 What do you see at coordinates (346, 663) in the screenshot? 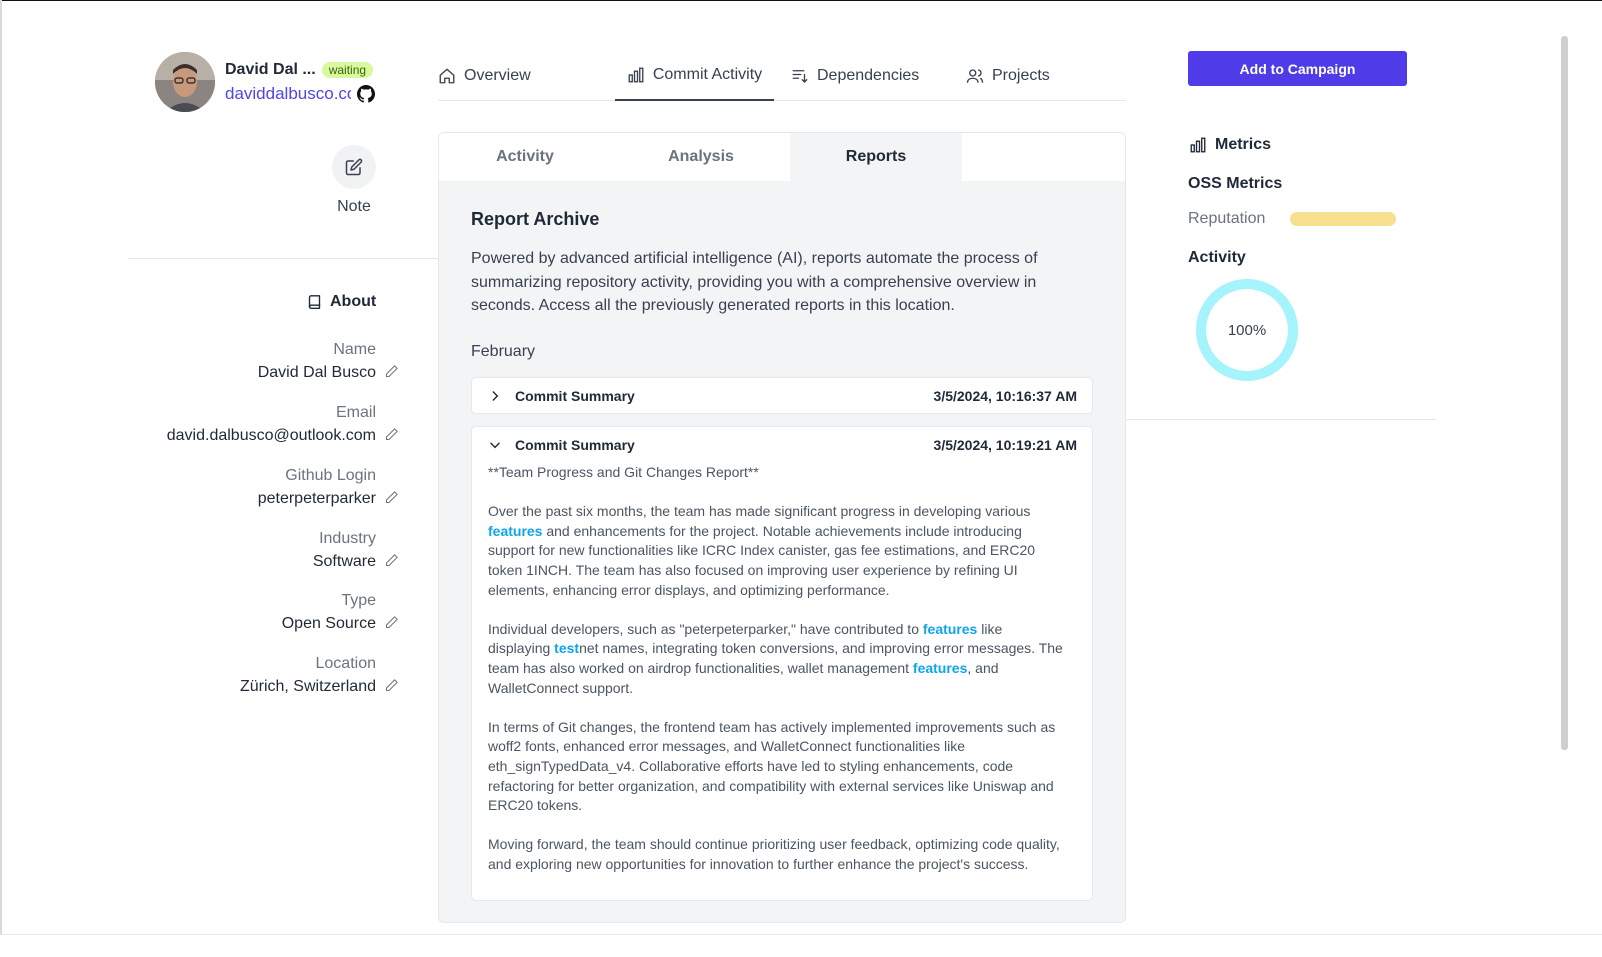
I see `field-label: Location` at bounding box center [346, 663].